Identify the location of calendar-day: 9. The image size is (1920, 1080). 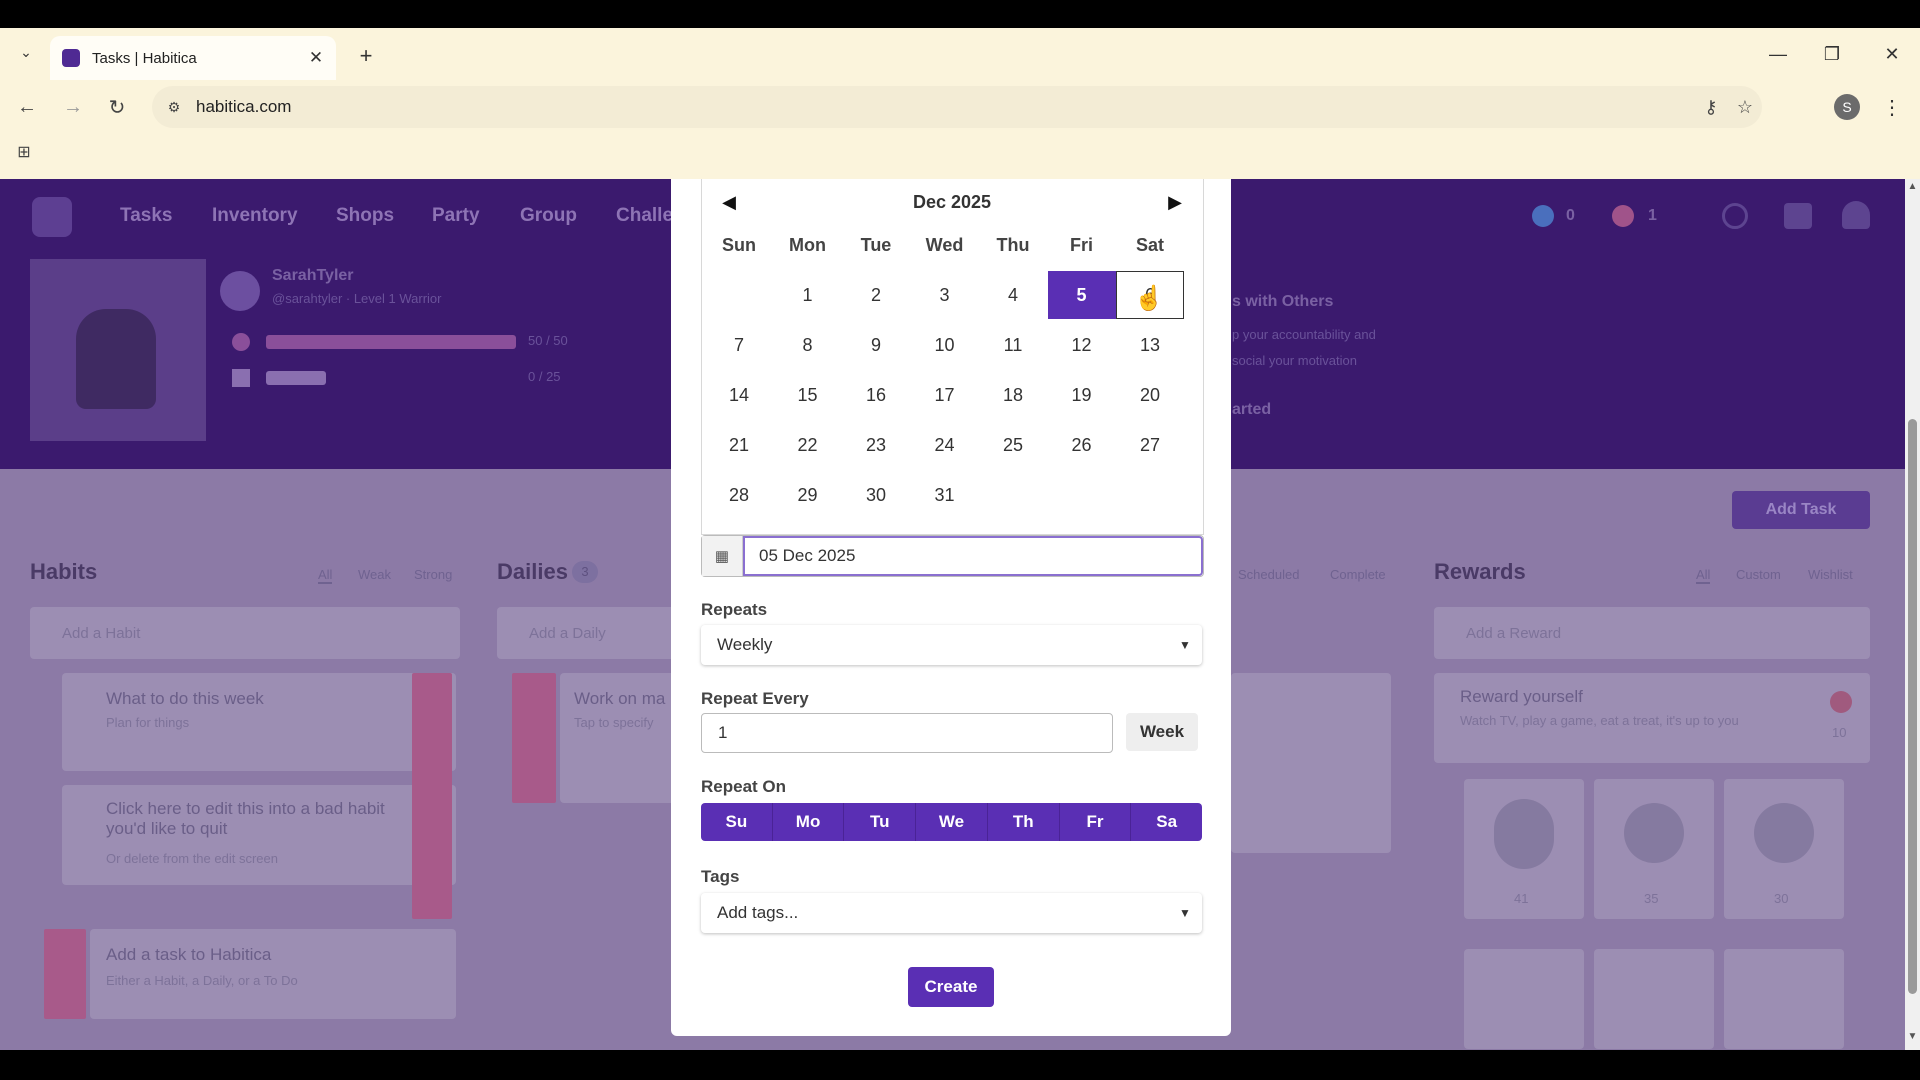
(876, 345).